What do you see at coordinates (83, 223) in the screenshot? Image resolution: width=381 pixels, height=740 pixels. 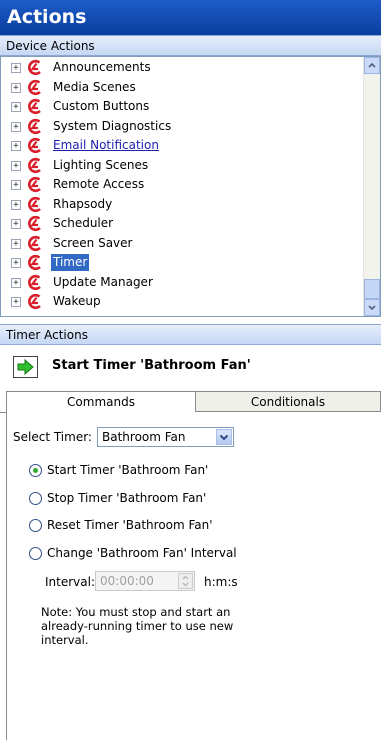 I see `tree-item-label: Scheduler` at bounding box center [83, 223].